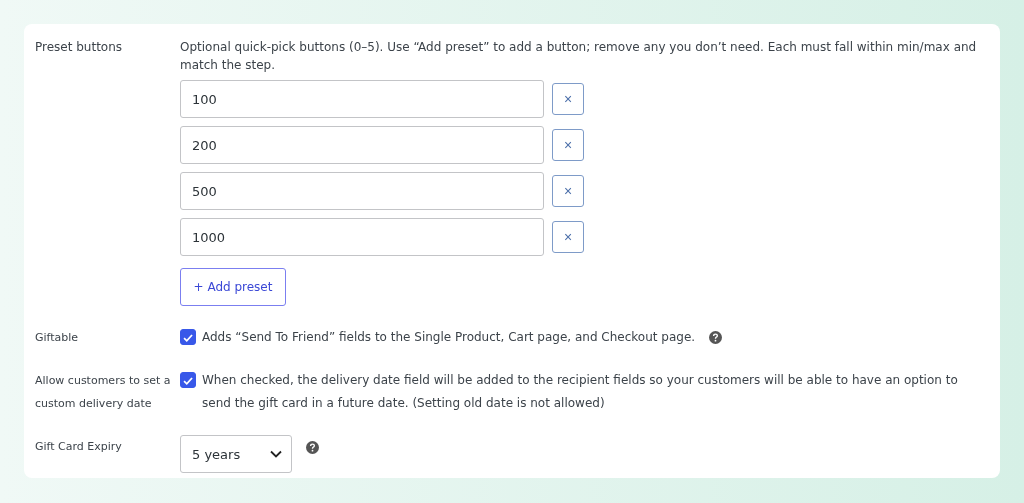  What do you see at coordinates (103, 392) in the screenshot?
I see `setting-label: Allow customers to set a custom delivery date` at bounding box center [103, 392].